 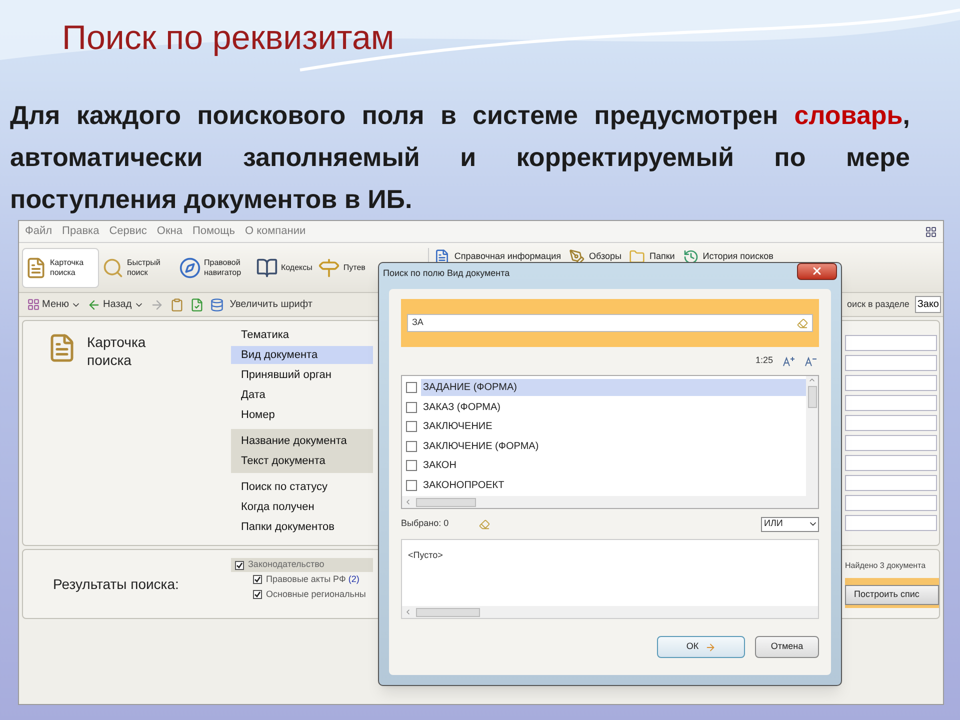 What do you see at coordinates (169, 231) in the screenshot?
I see `menu-item: Окна` at bounding box center [169, 231].